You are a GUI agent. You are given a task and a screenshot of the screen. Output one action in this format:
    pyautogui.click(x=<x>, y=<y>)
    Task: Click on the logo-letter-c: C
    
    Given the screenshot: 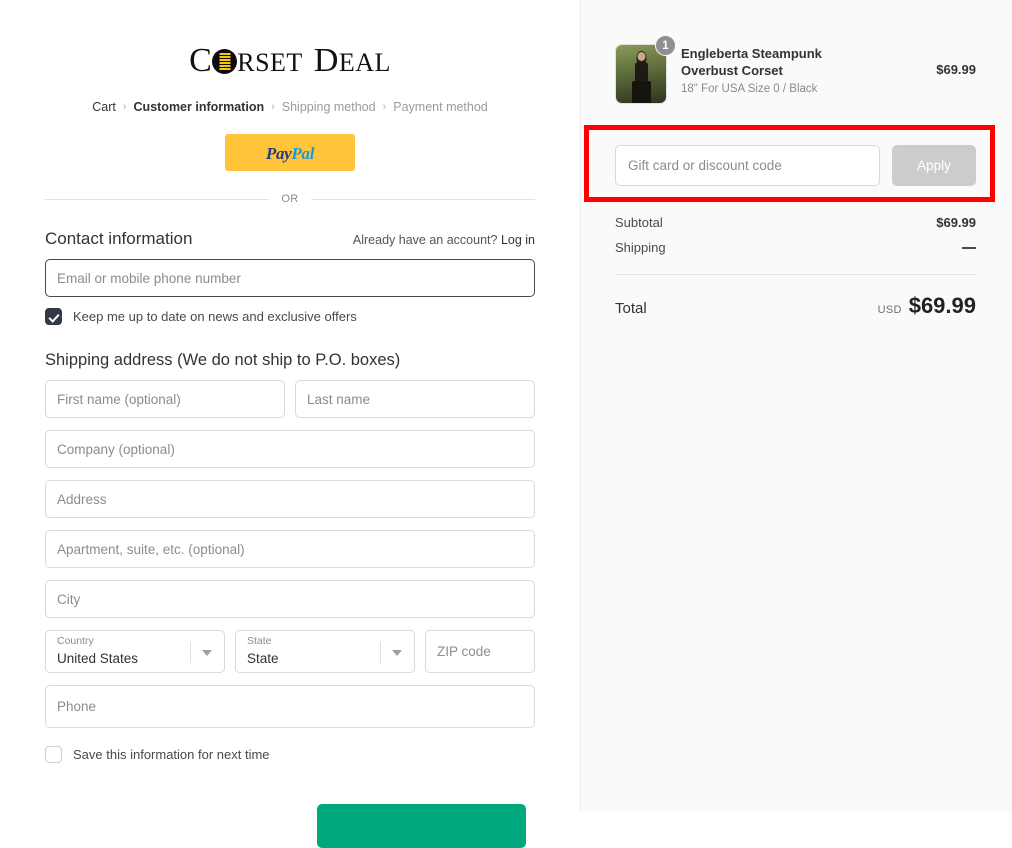 What is the action you would take?
    pyautogui.click(x=201, y=60)
    